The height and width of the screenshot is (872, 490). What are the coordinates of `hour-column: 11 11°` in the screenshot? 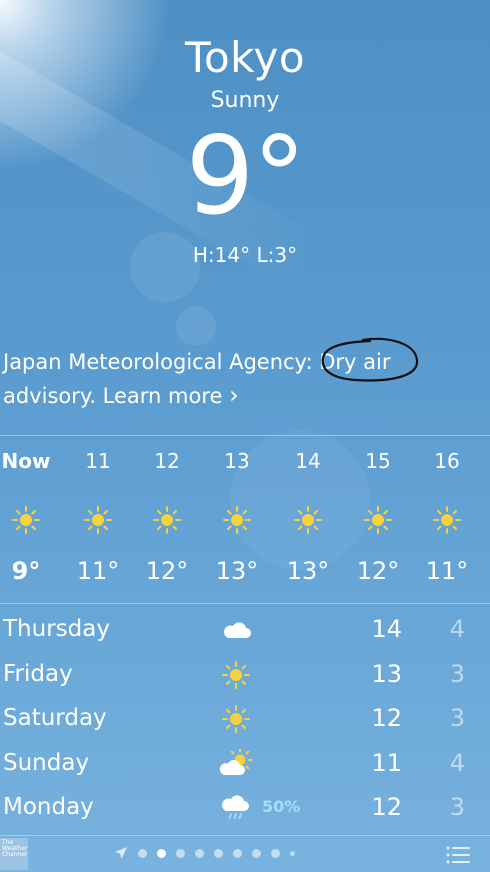 It's located at (98, 516).